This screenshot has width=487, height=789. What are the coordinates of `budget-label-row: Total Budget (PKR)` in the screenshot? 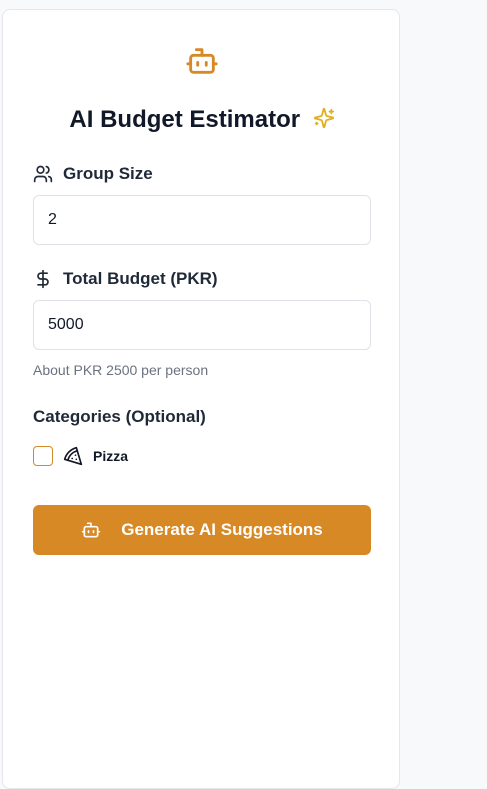 It's located at (125, 279).